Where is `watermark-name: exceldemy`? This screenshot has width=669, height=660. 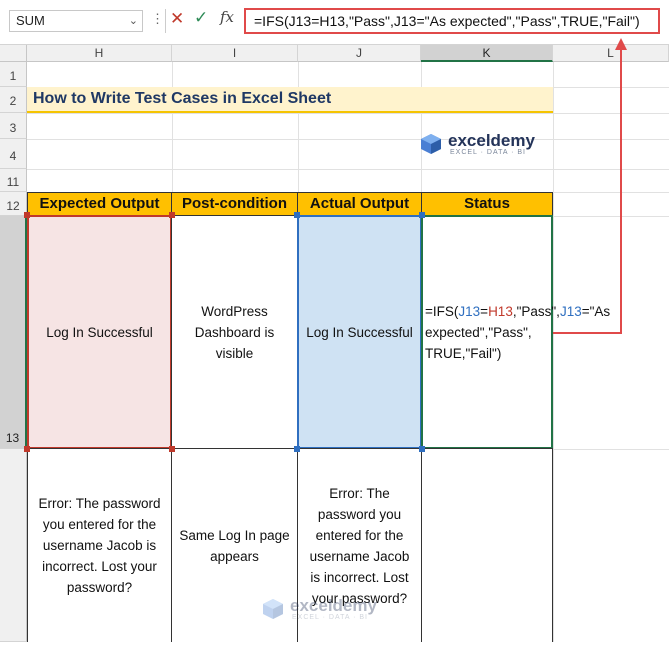 watermark-name: exceldemy is located at coordinates (333, 605).